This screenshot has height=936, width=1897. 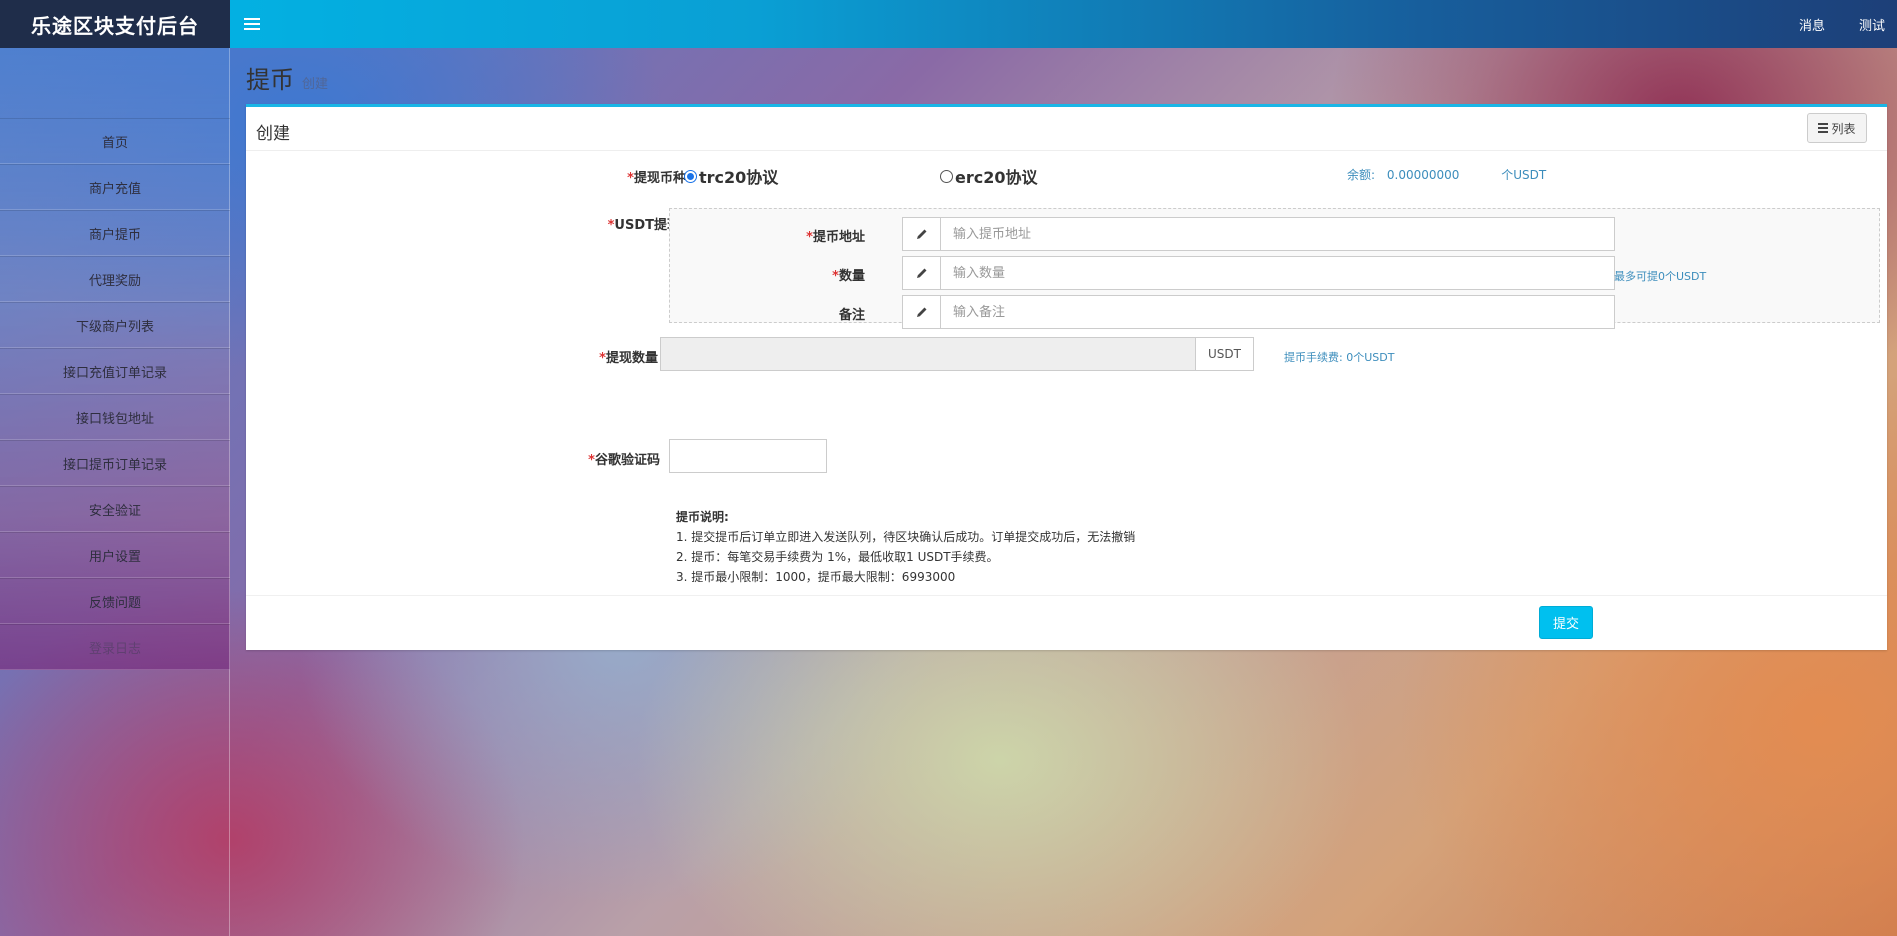 I want to click on quantity-label: *数量, so click(x=848, y=276).